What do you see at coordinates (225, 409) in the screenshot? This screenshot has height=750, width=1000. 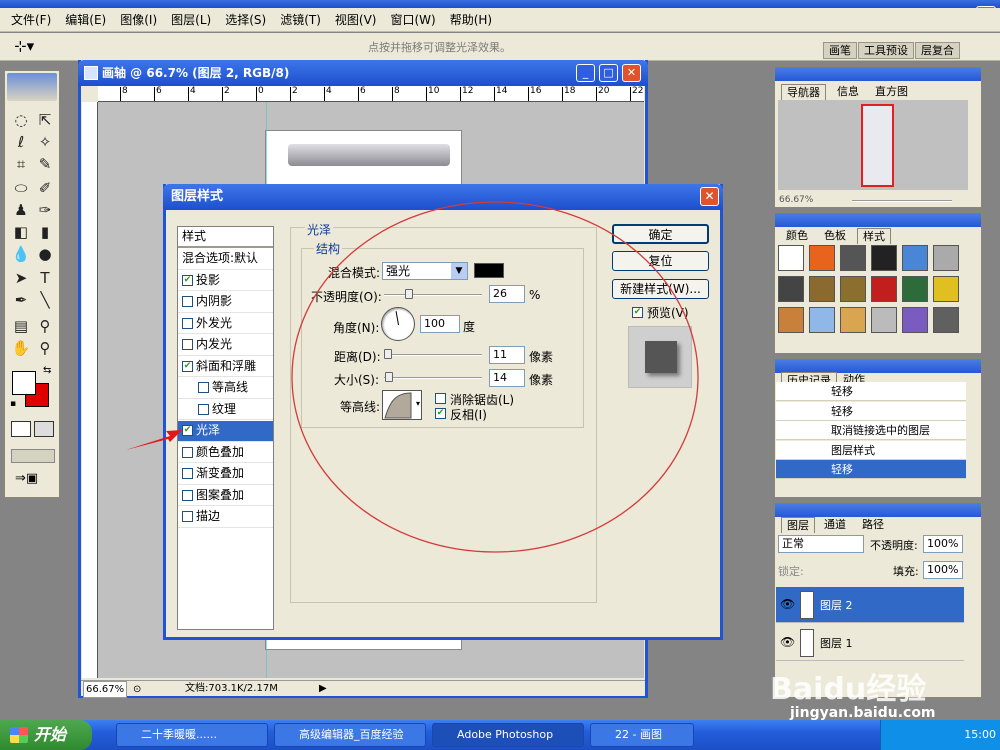 I see `style-item: 纹理` at bounding box center [225, 409].